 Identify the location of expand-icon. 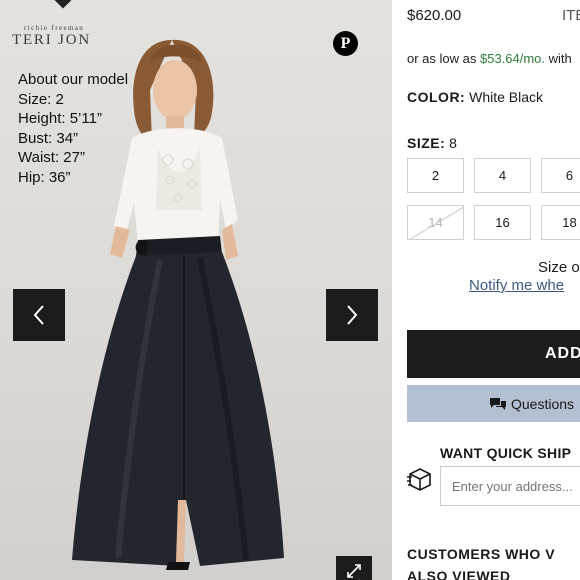
(354, 571).